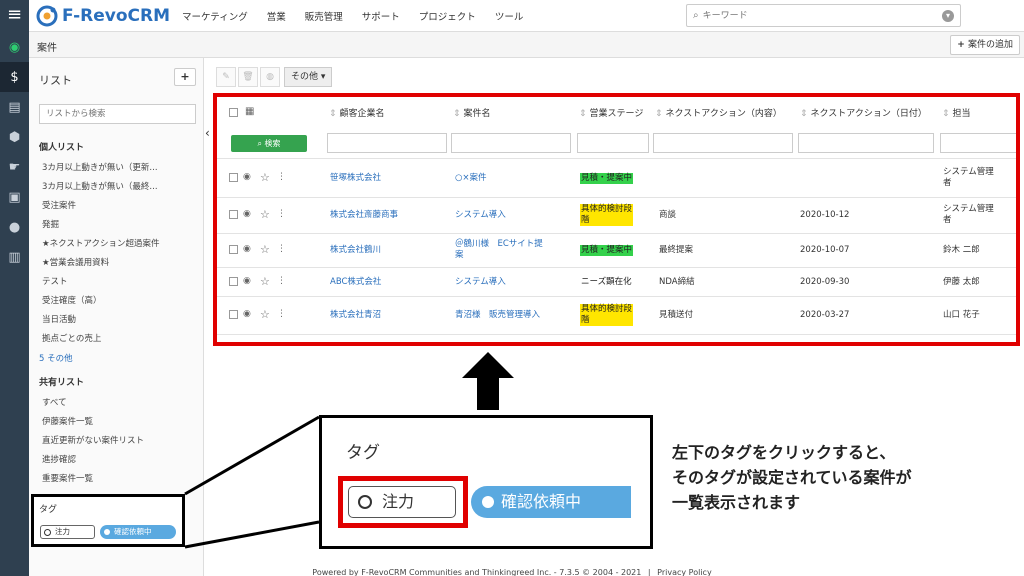 This screenshot has height=576, width=1024. What do you see at coordinates (324, 16) in the screenshot?
I see `nav-item: 販売管理` at bounding box center [324, 16].